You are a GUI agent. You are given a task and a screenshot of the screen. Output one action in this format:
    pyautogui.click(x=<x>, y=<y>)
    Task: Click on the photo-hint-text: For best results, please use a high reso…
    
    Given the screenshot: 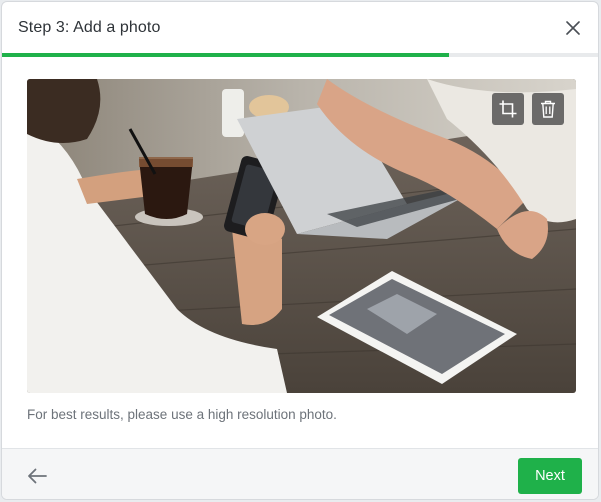 What is the action you would take?
    pyautogui.click(x=182, y=414)
    